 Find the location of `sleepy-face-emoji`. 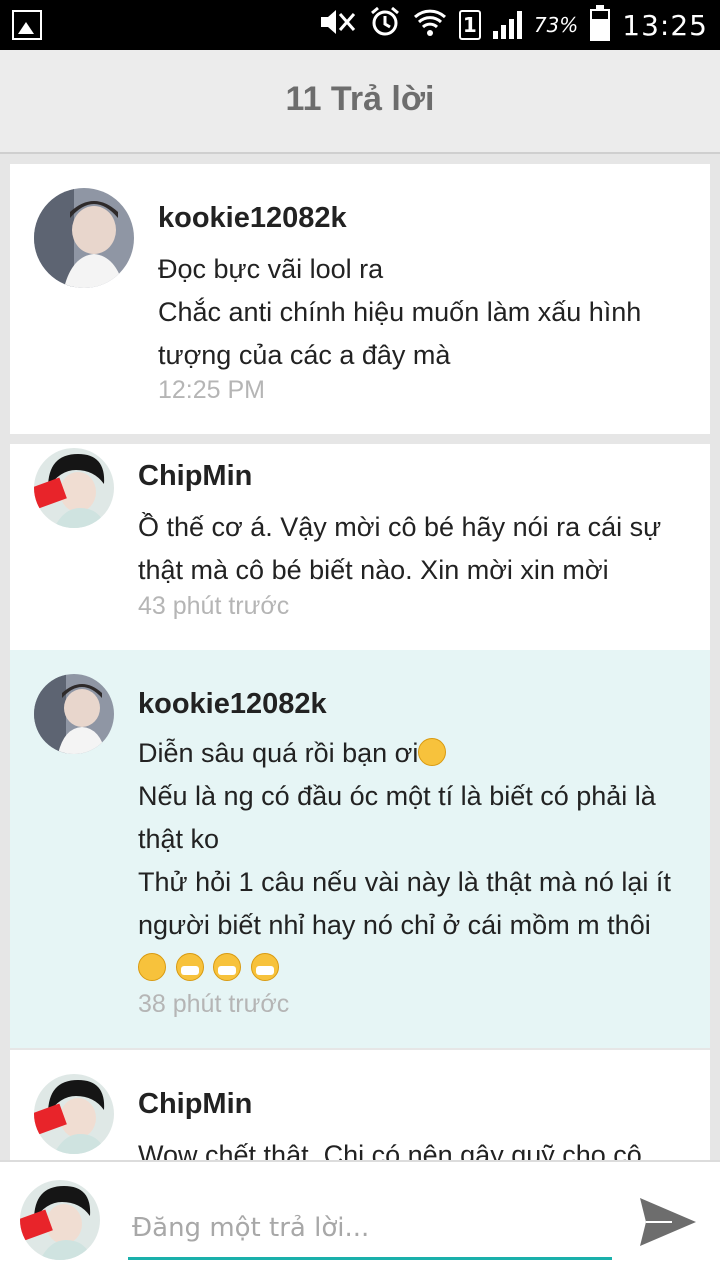

sleepy-face-emoji is located at coordinates (432, 752).